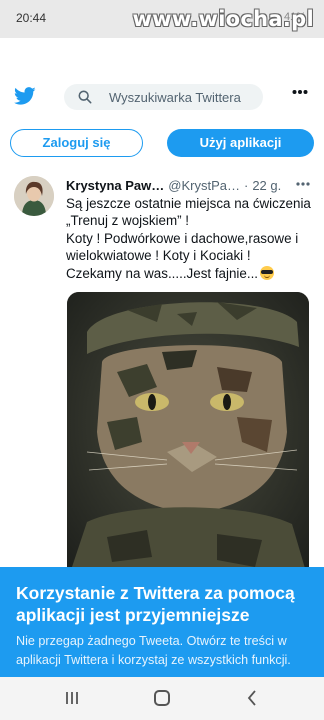  I want to click on search-box: Wyszukiwarka Twittera, so click(163, 97).